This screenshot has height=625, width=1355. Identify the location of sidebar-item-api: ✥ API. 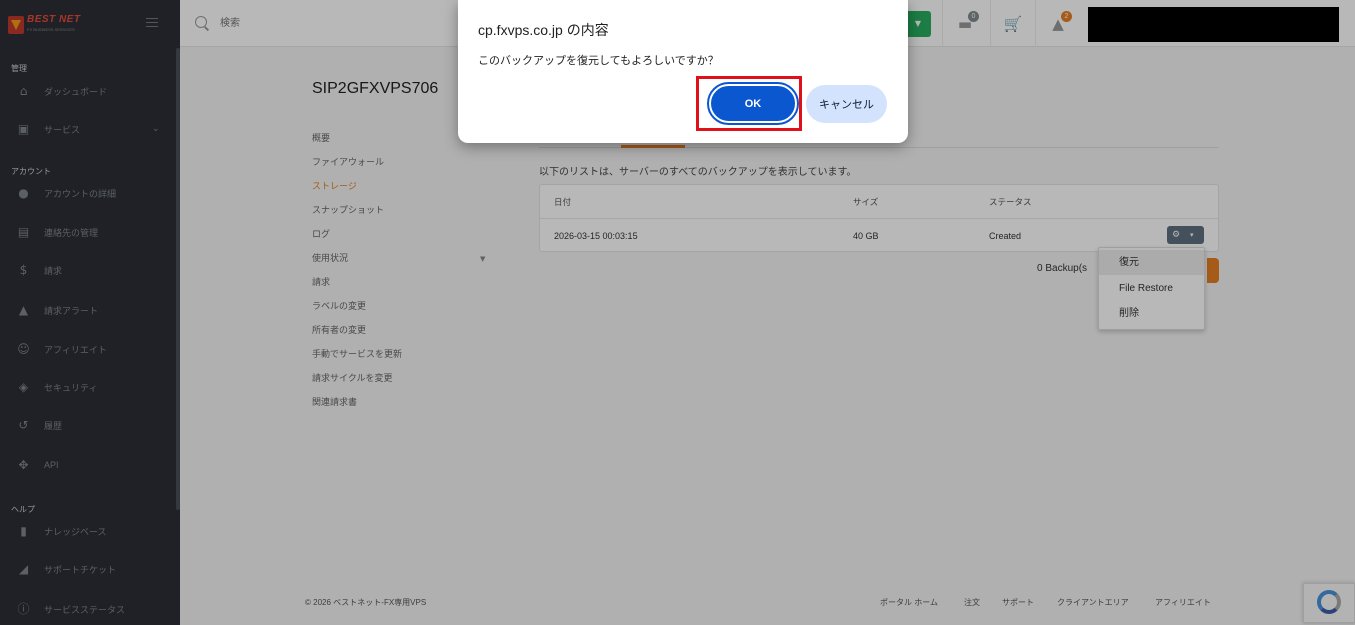
(88, 465).